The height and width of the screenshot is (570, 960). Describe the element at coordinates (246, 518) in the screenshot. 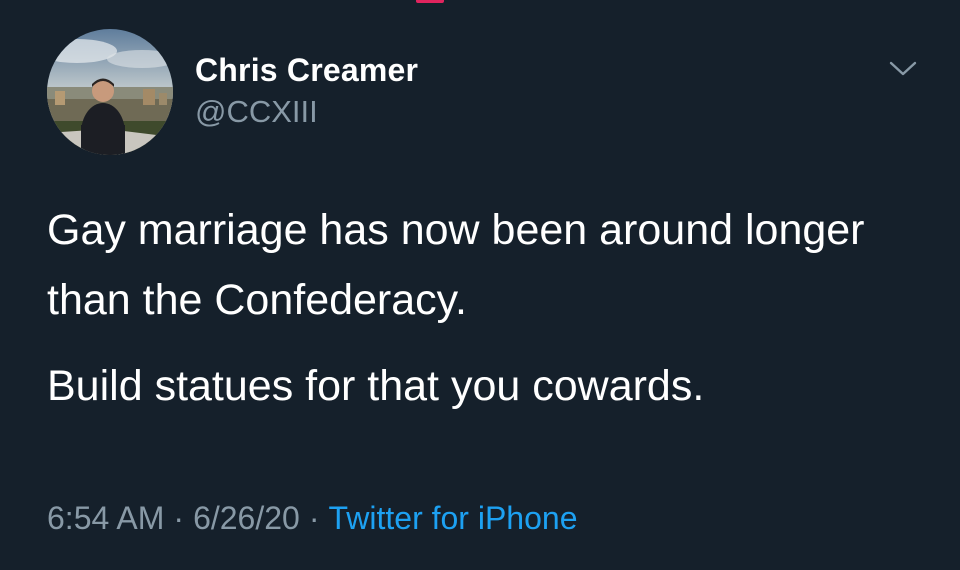

I see `tweet-date: 6/26/20` at that location.